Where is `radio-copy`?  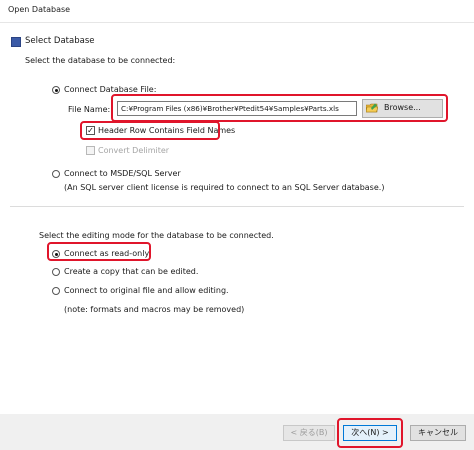 radio-copy is located at coordinates (56, 272).